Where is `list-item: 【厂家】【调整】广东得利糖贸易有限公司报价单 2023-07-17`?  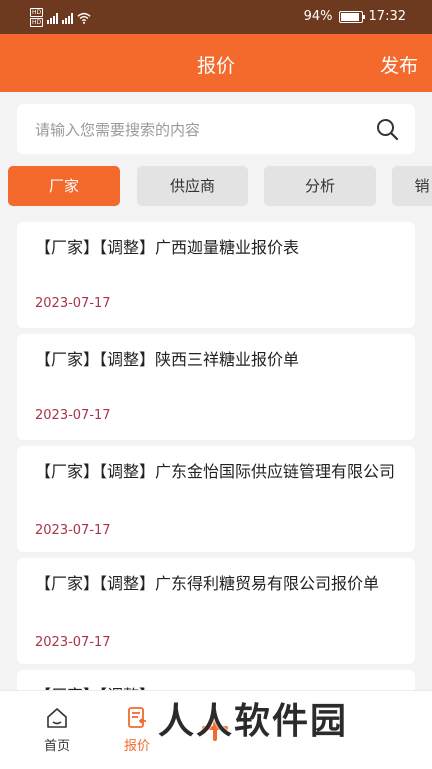 list-item: 【厂家】【调整】广东得利糖贸易有限公司报价单 2023-07-17 is located at coordinates (216, 611).